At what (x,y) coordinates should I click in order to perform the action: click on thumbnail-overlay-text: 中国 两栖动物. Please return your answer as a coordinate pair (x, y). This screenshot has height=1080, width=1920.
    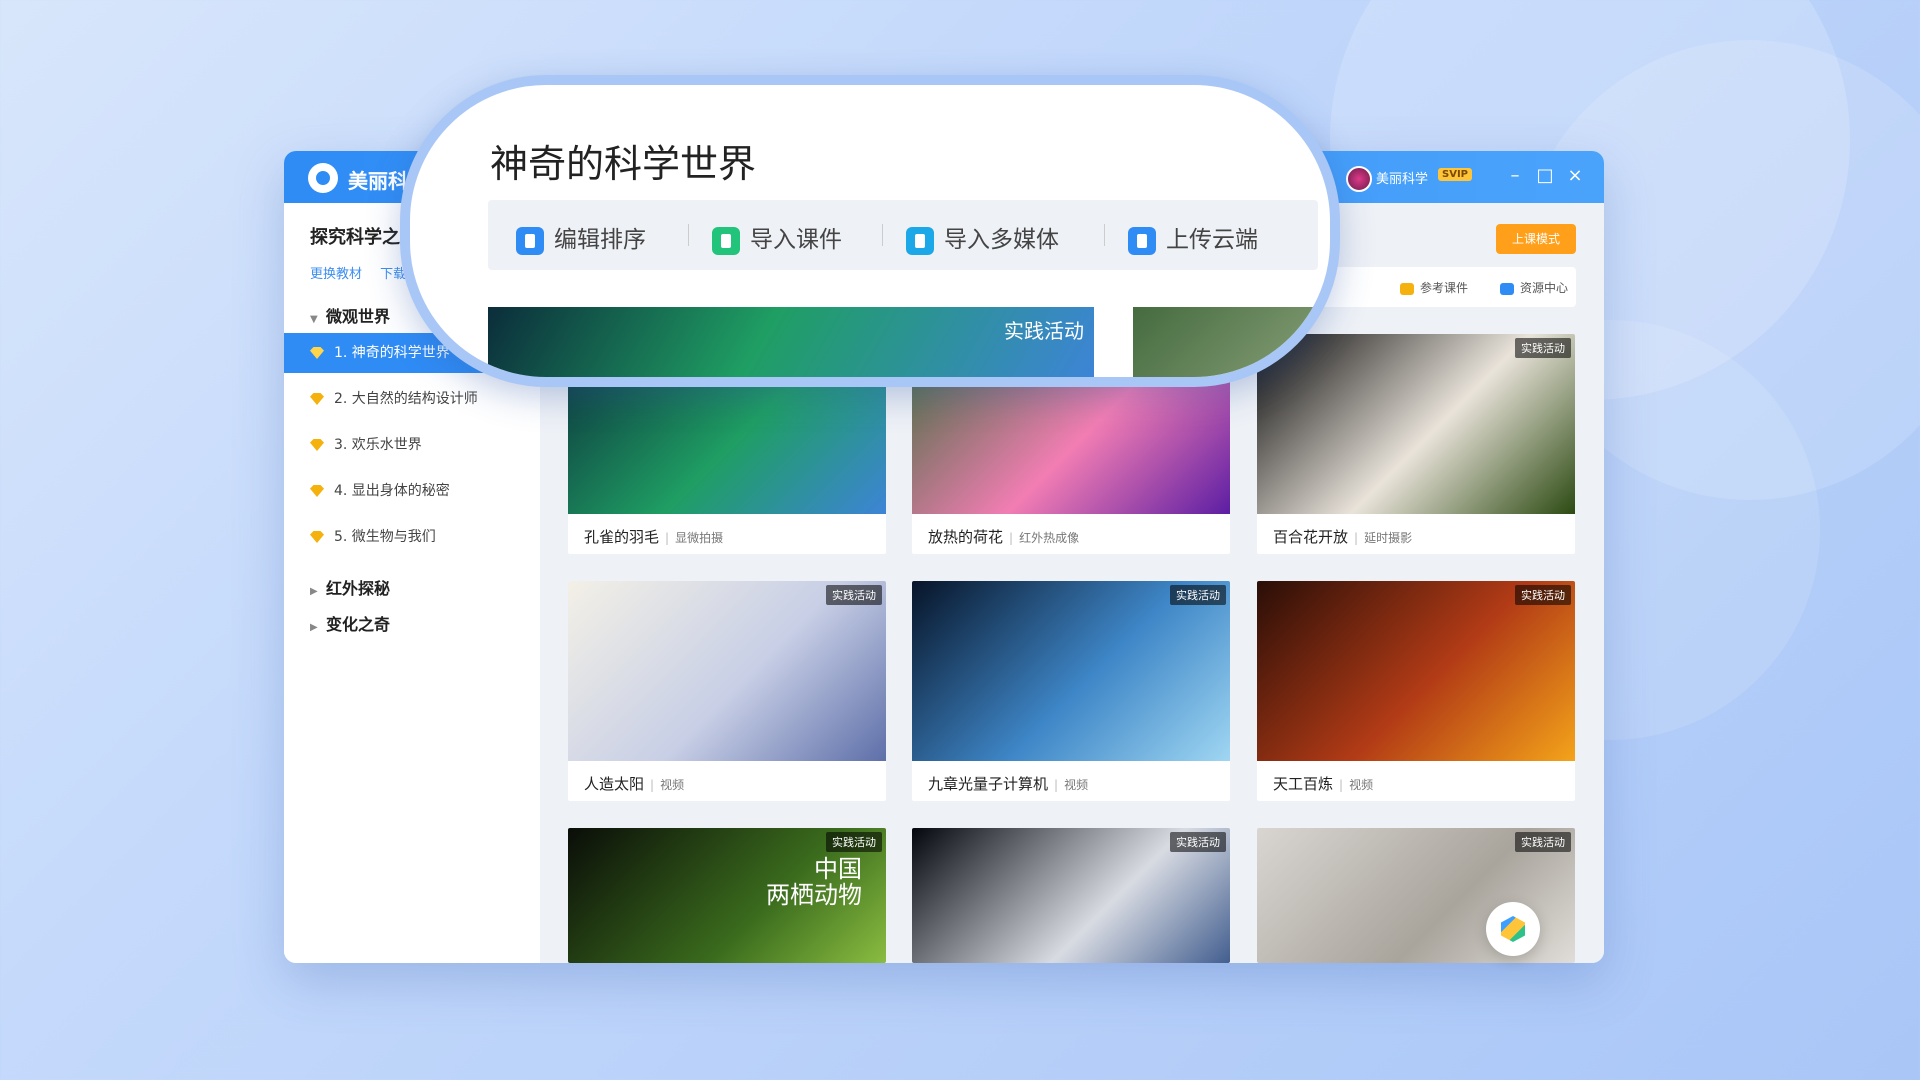
    Looking at the image, I should click on (814, 882).